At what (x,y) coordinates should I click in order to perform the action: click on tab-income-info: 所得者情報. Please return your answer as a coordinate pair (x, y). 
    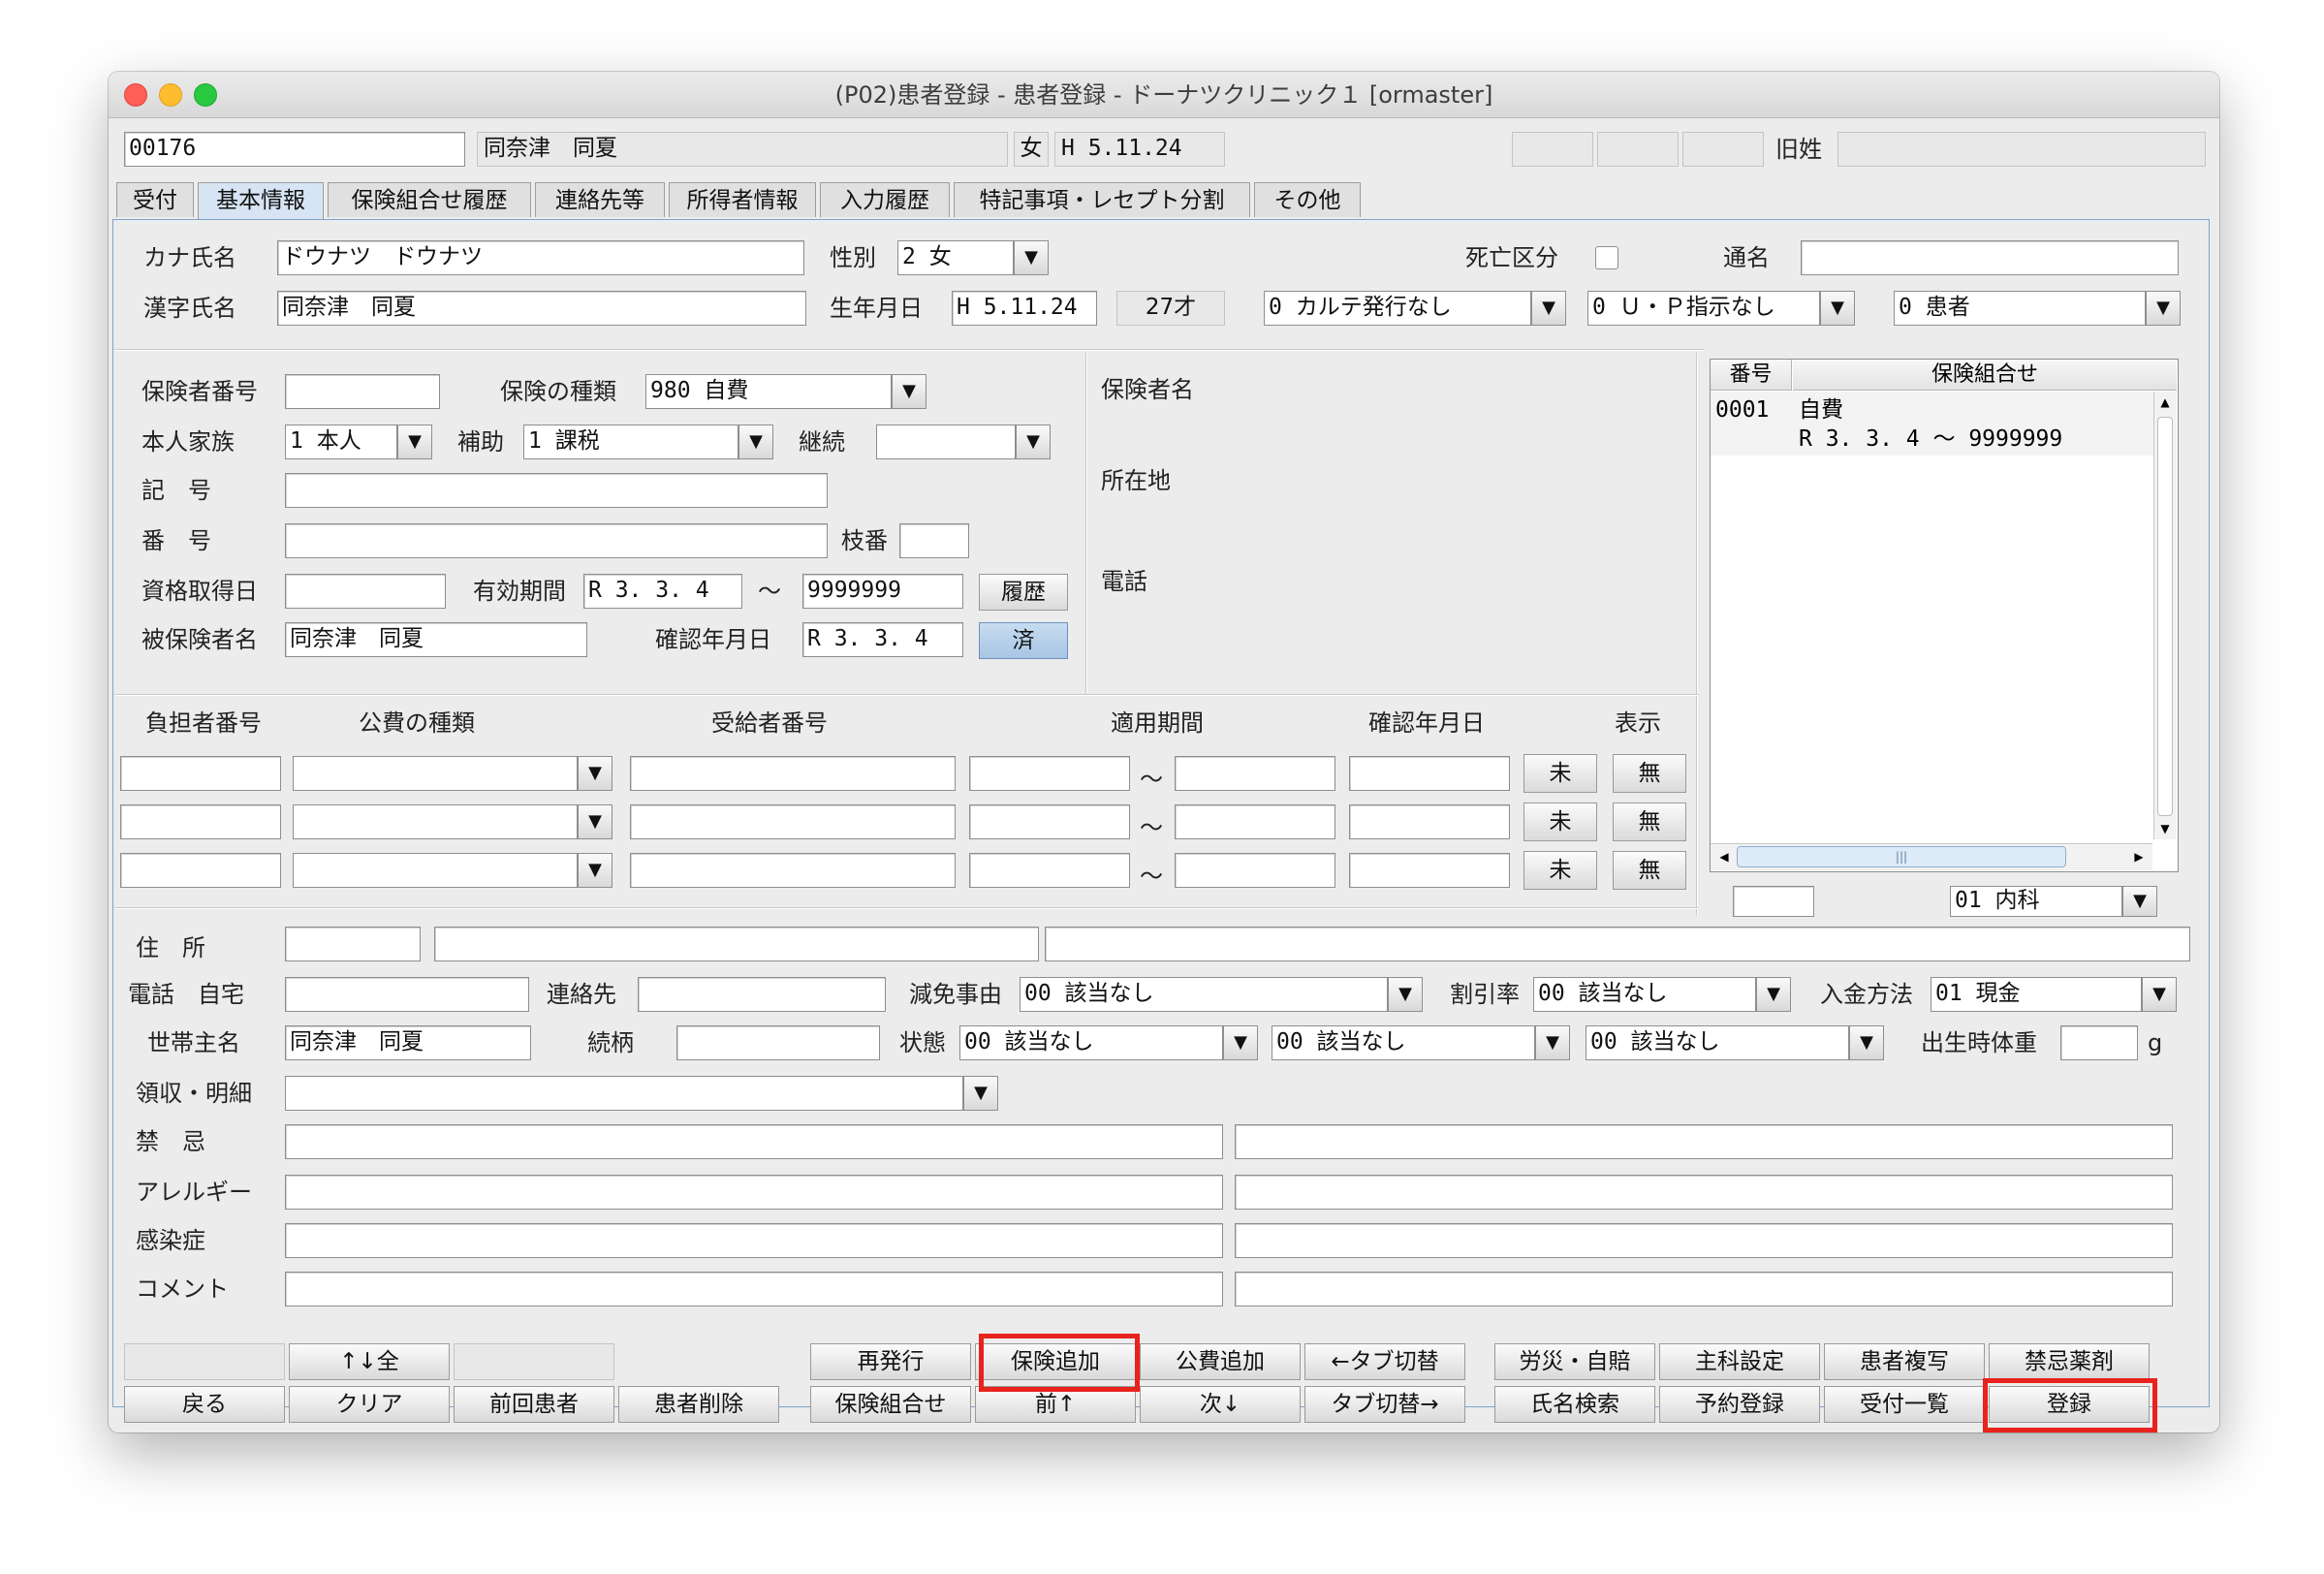
    Looking at the image, I should click on (742, 200).